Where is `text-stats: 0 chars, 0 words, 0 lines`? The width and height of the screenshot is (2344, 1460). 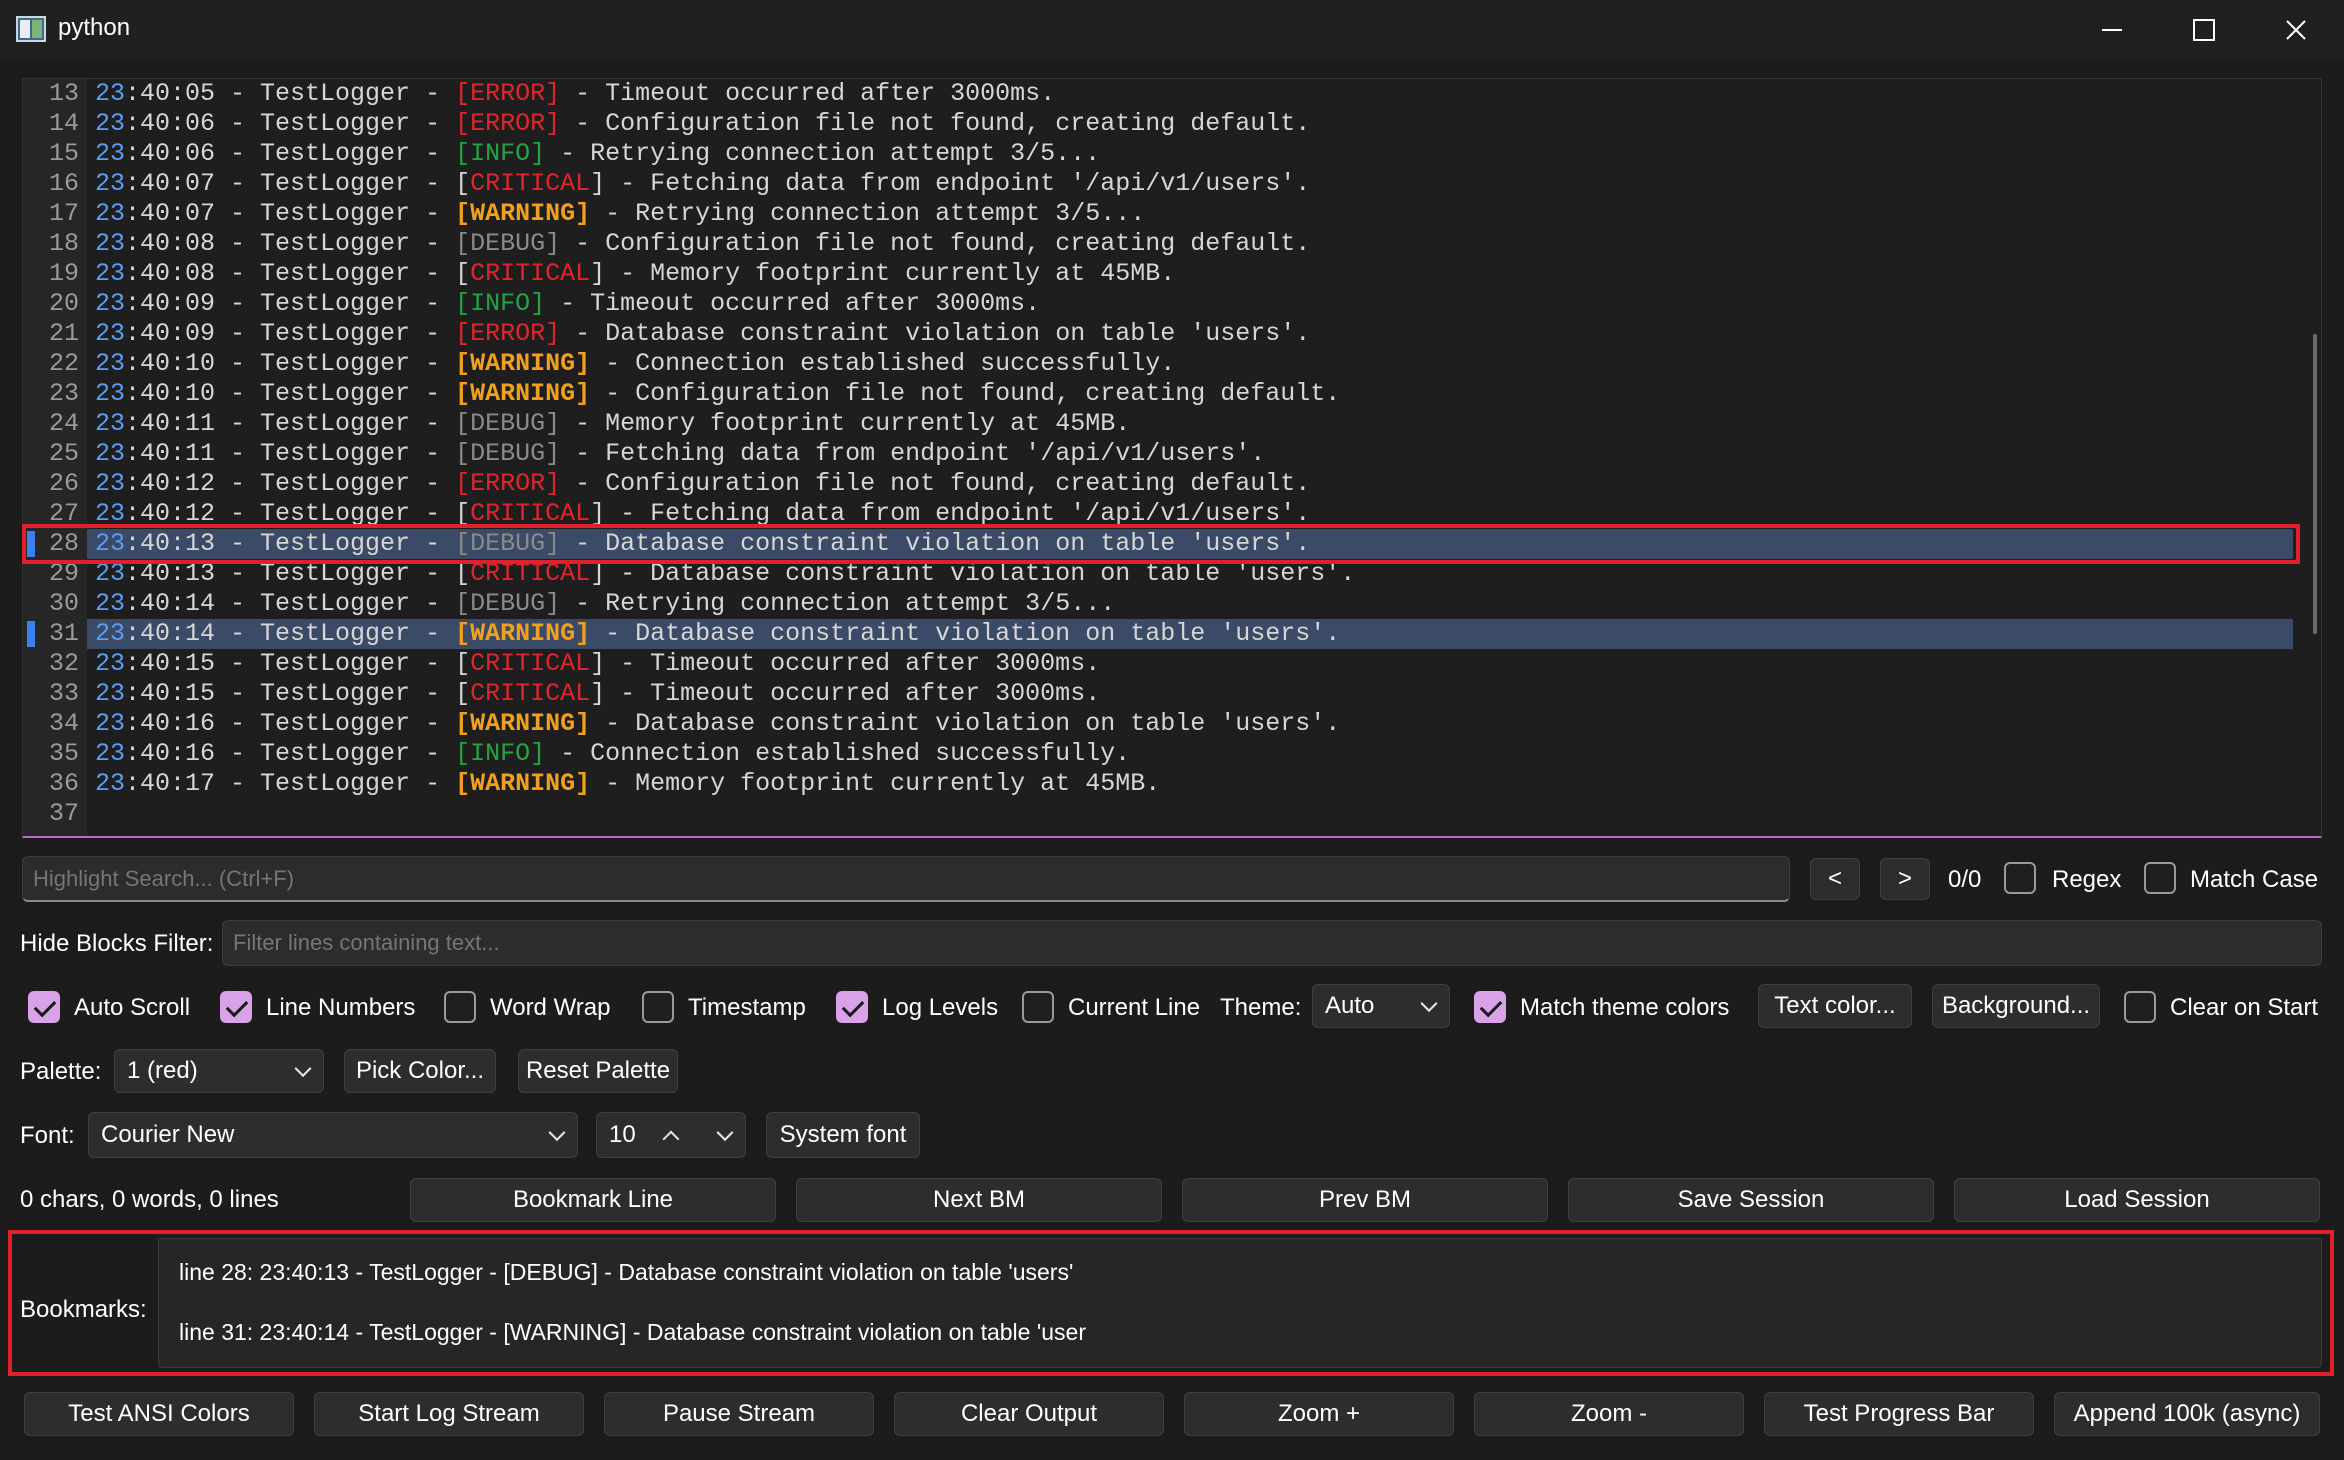 text-stats: 0 chars, 0 words, 0 lines is located at coordinates (149, 1199).